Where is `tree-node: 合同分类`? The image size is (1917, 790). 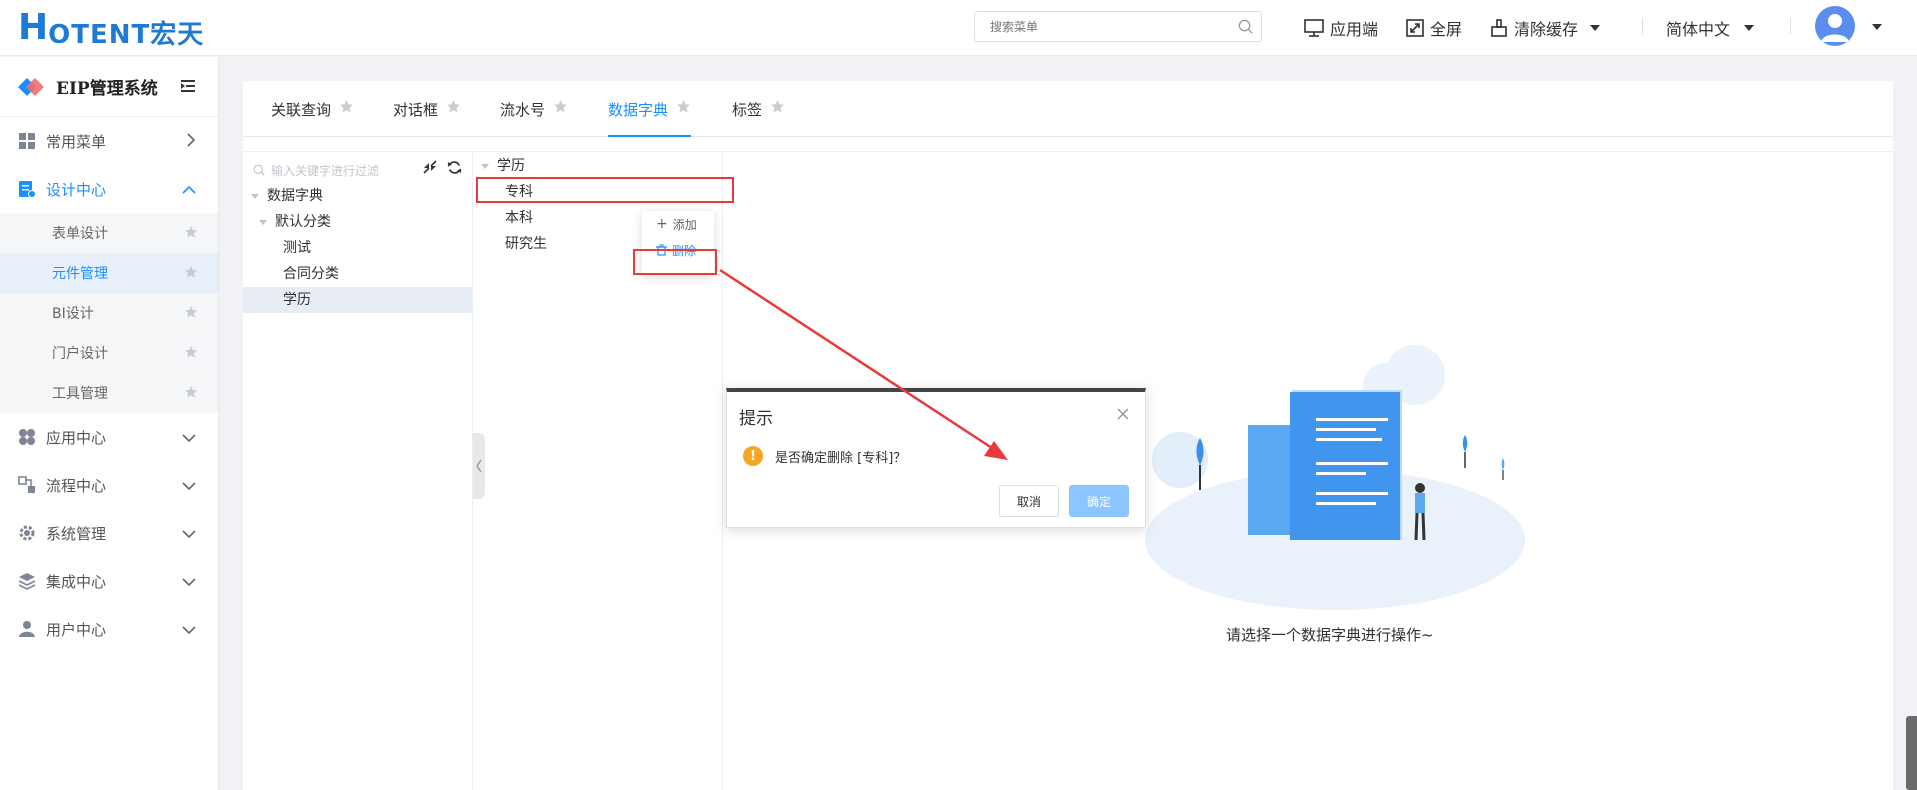
tree-node: 合同分类 is located at coordinates (311, 274).